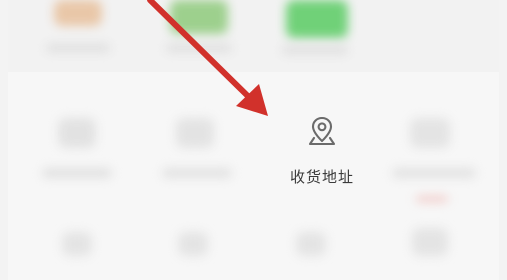  What do you see at coordinates (77, 173) in the screenshot?
I see `blurred-mid-item-1-label` at bounding box center [77, 173].